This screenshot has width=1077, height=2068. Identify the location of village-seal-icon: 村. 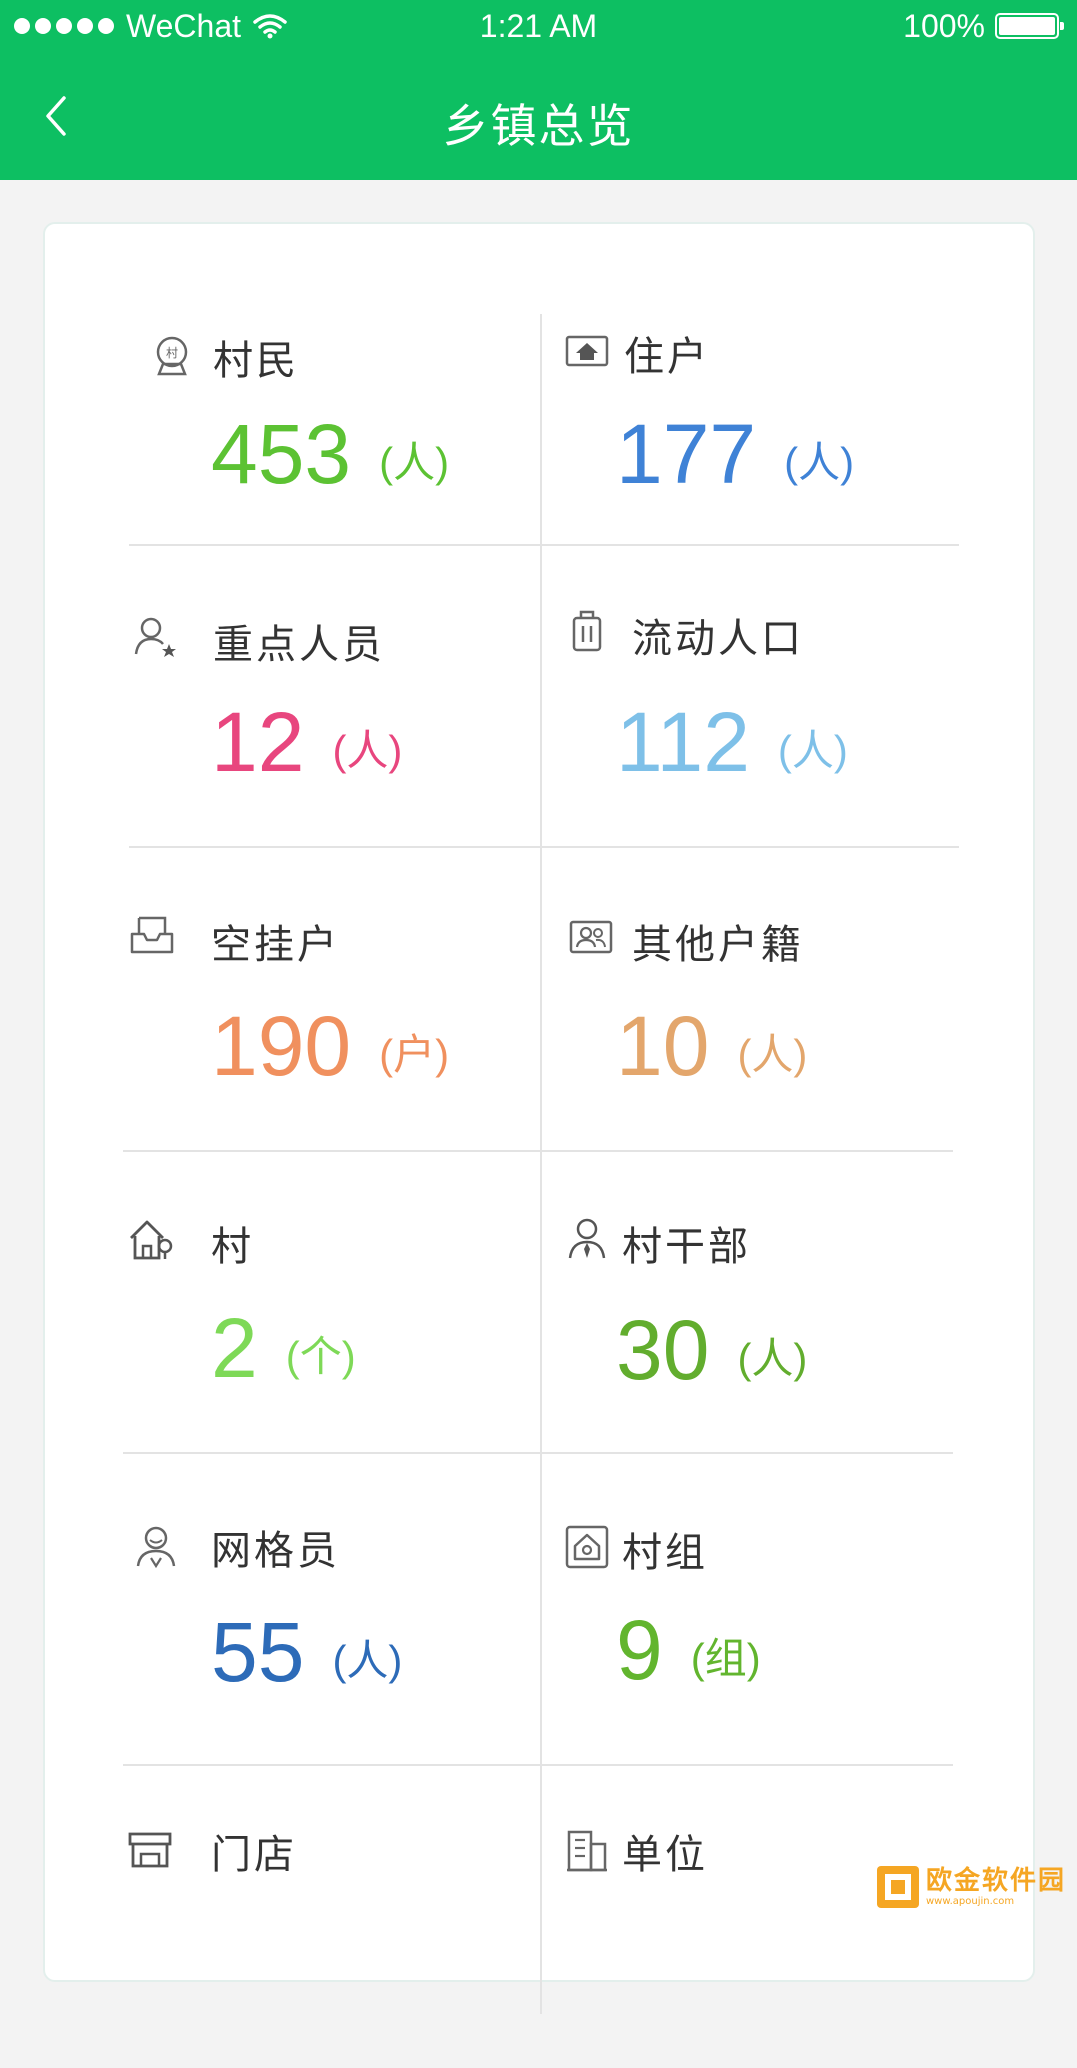
(172, 355).